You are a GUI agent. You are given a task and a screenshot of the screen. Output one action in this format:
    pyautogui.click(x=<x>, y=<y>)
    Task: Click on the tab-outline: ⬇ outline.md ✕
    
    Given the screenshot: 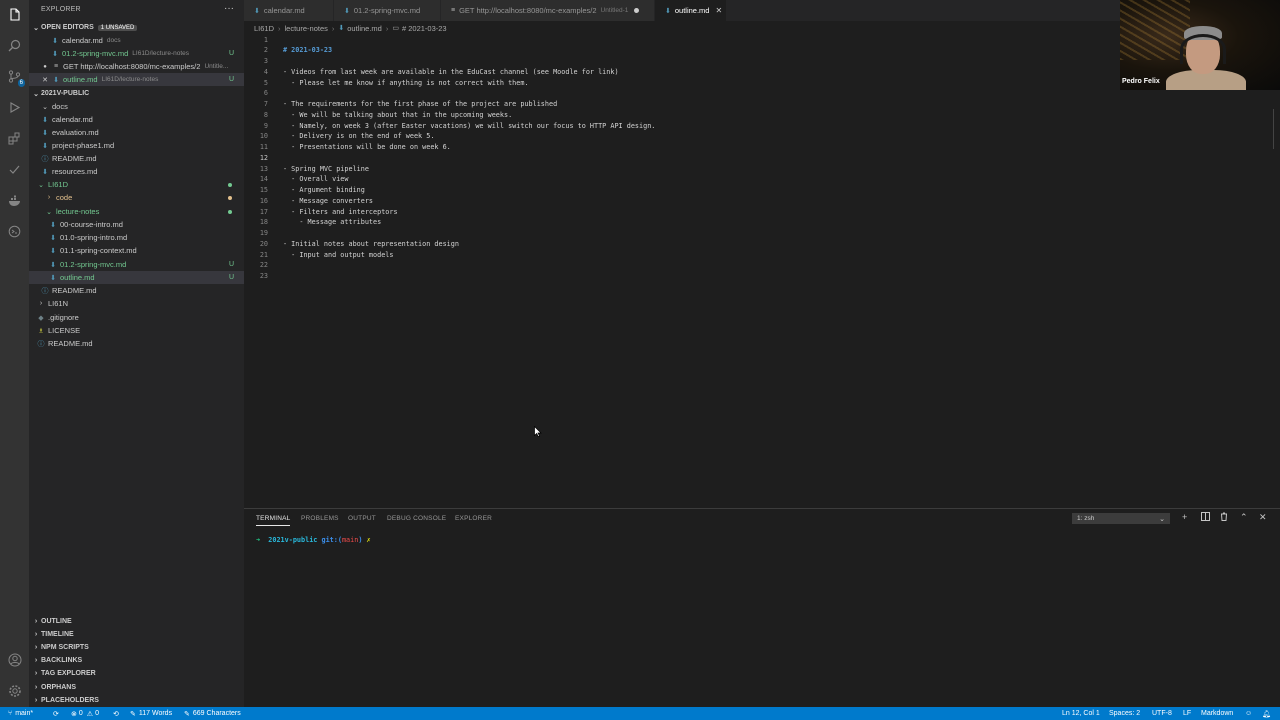 What is the action you would take?
    pyautogui.click(x=691, y=10)
    